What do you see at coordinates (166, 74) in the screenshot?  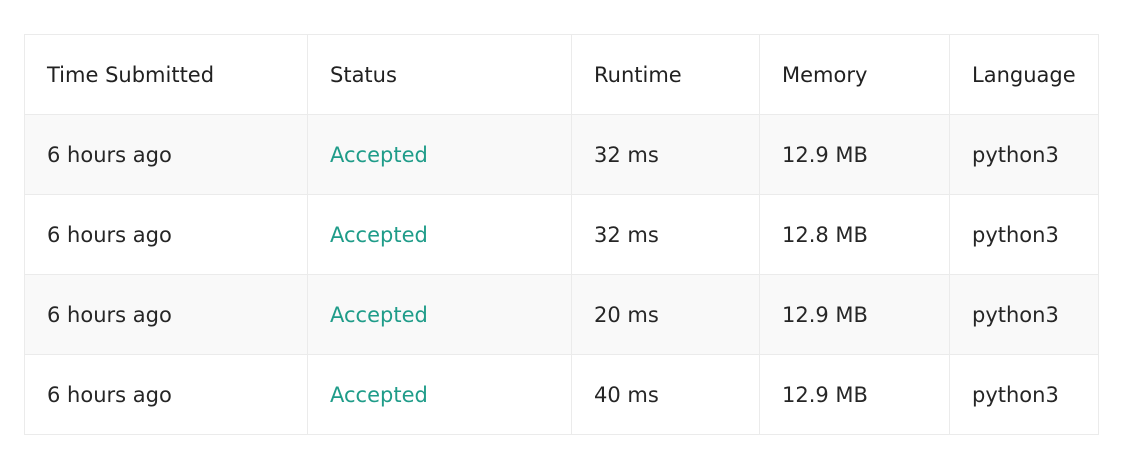 I see `header-time-submitted: Time Submitted` at bounding box center [166, 74].